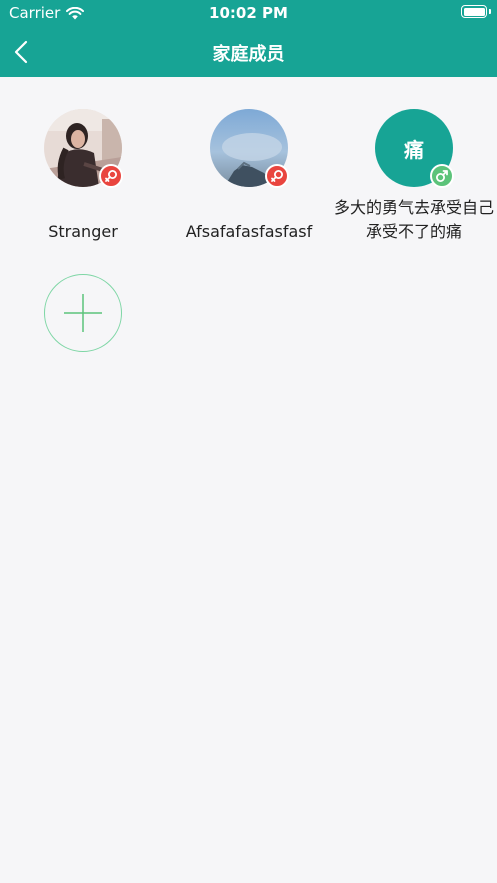  I want to click on status-bar: Carrier 10:02 PM, so click(248, 13).